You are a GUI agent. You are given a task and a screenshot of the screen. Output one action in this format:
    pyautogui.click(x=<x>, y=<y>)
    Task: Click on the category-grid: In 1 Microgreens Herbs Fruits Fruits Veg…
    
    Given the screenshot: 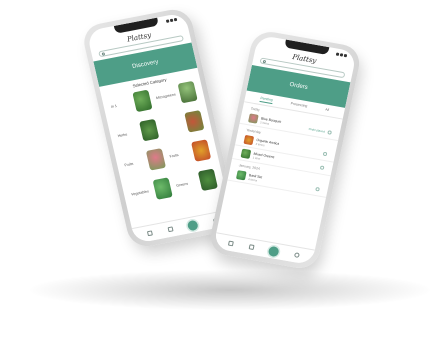 What is the action you would take?
    pyautogui.click(x=163, y=143)
    